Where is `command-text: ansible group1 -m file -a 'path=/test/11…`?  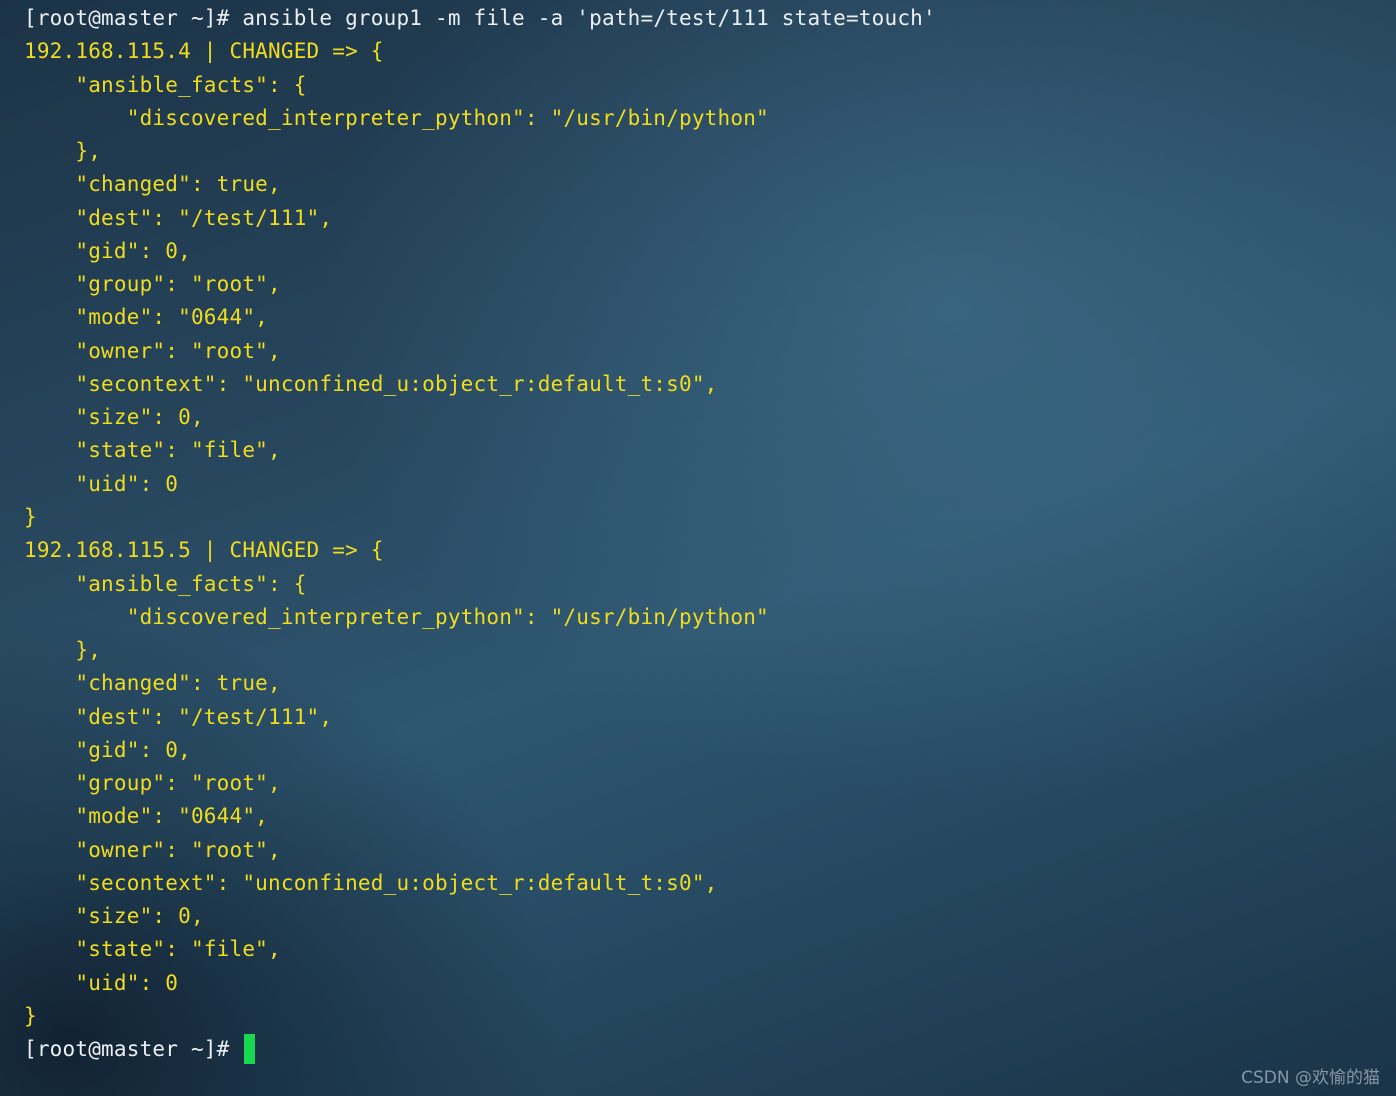
command-text: ansible group1 -m file -a 'path=/test/11… is located at coordinates (589, 18).